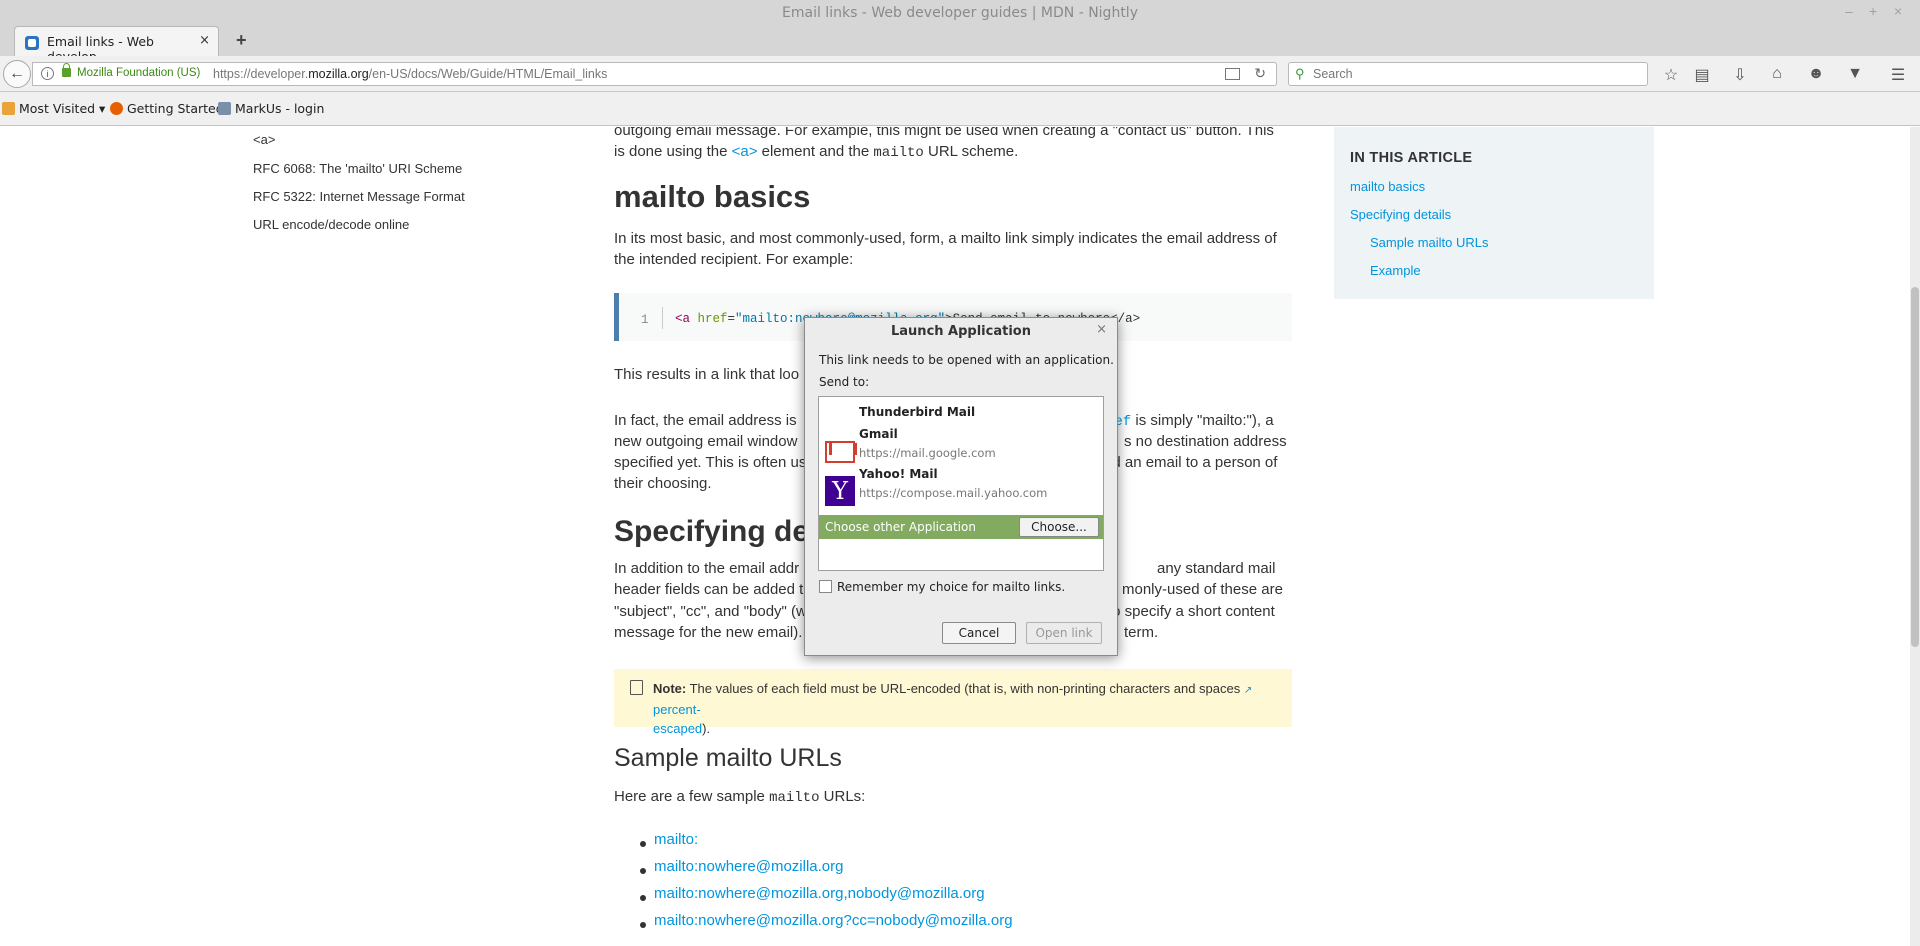 The width and height of the screenshot is (1920, 946). Describe the element at coordinates (1232, 74) in the screenshot. I see `reader-view-icon` at that location.